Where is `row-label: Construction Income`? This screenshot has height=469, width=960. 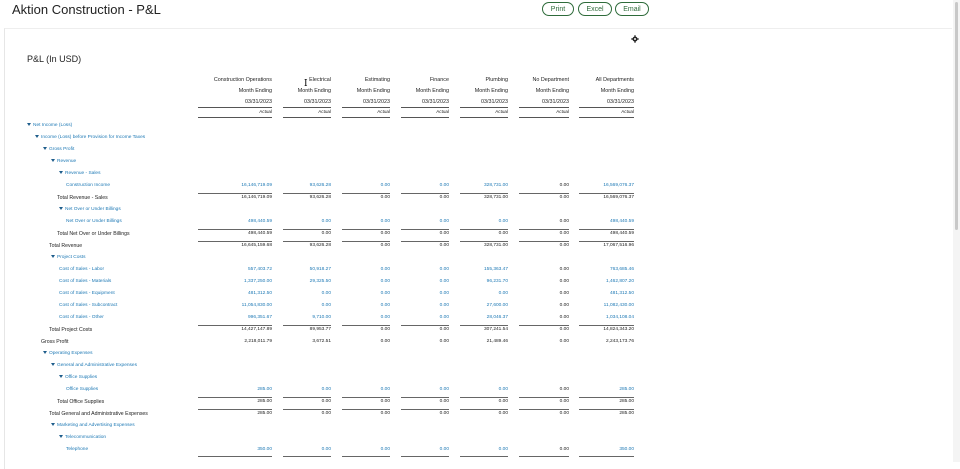
row-label: Construction Income is located at coordinates (88, 185).